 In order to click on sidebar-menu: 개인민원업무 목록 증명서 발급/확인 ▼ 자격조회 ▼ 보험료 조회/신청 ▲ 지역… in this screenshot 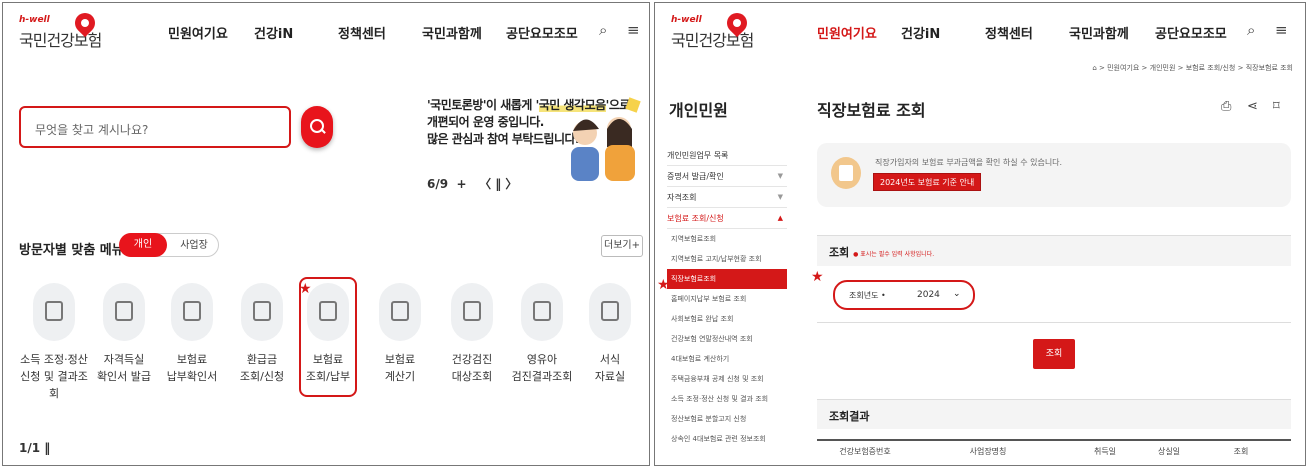, I will do `click(727, 297)`.